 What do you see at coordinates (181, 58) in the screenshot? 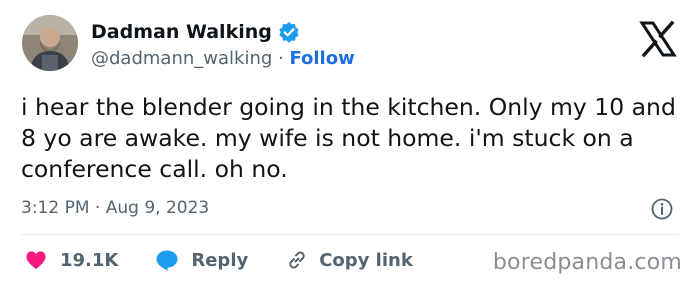
I see `author-handle: @dadmann_walking` at bounding box center [181, 58].